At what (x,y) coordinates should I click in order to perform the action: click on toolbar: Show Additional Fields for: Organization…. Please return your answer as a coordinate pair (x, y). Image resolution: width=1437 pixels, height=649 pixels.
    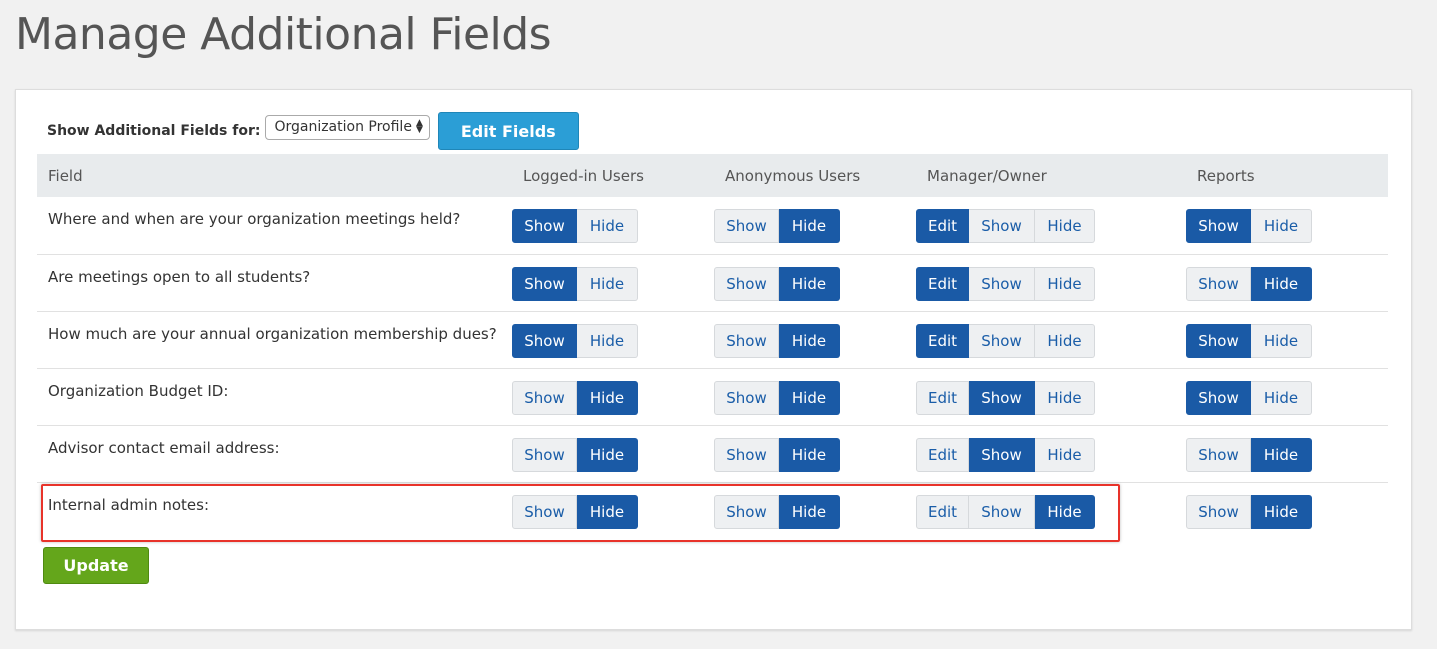
    Looking at the image, I should click on (313, 131).